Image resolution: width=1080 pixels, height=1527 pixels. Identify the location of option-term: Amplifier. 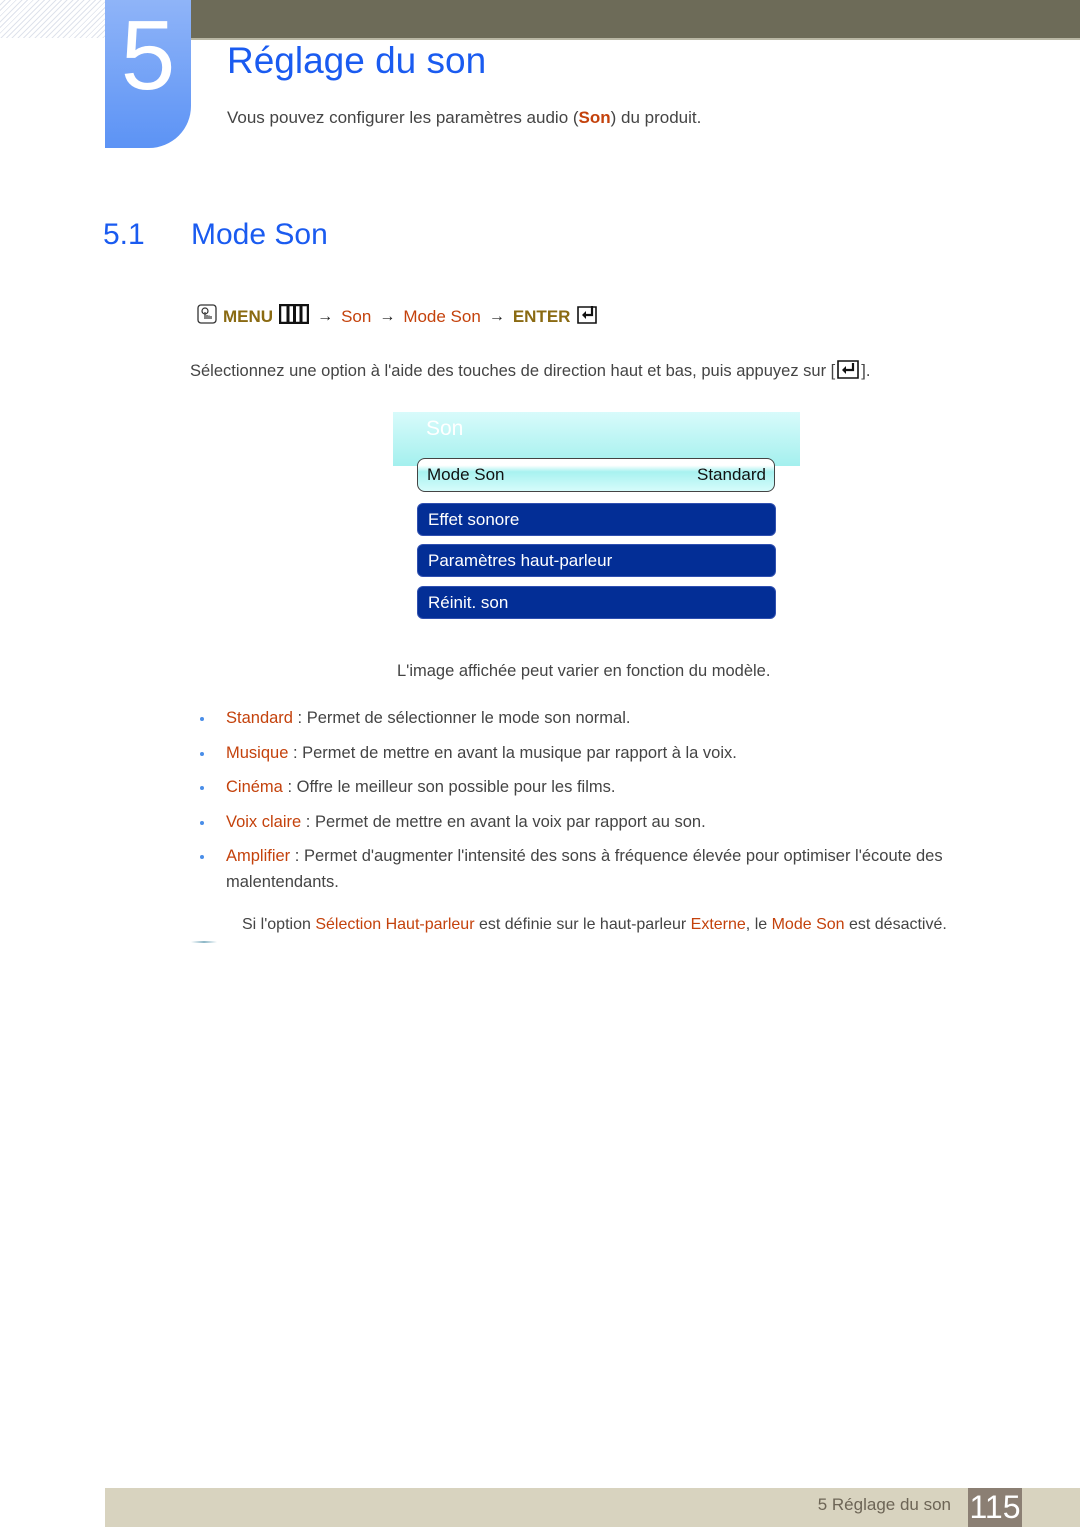
(258, 856).